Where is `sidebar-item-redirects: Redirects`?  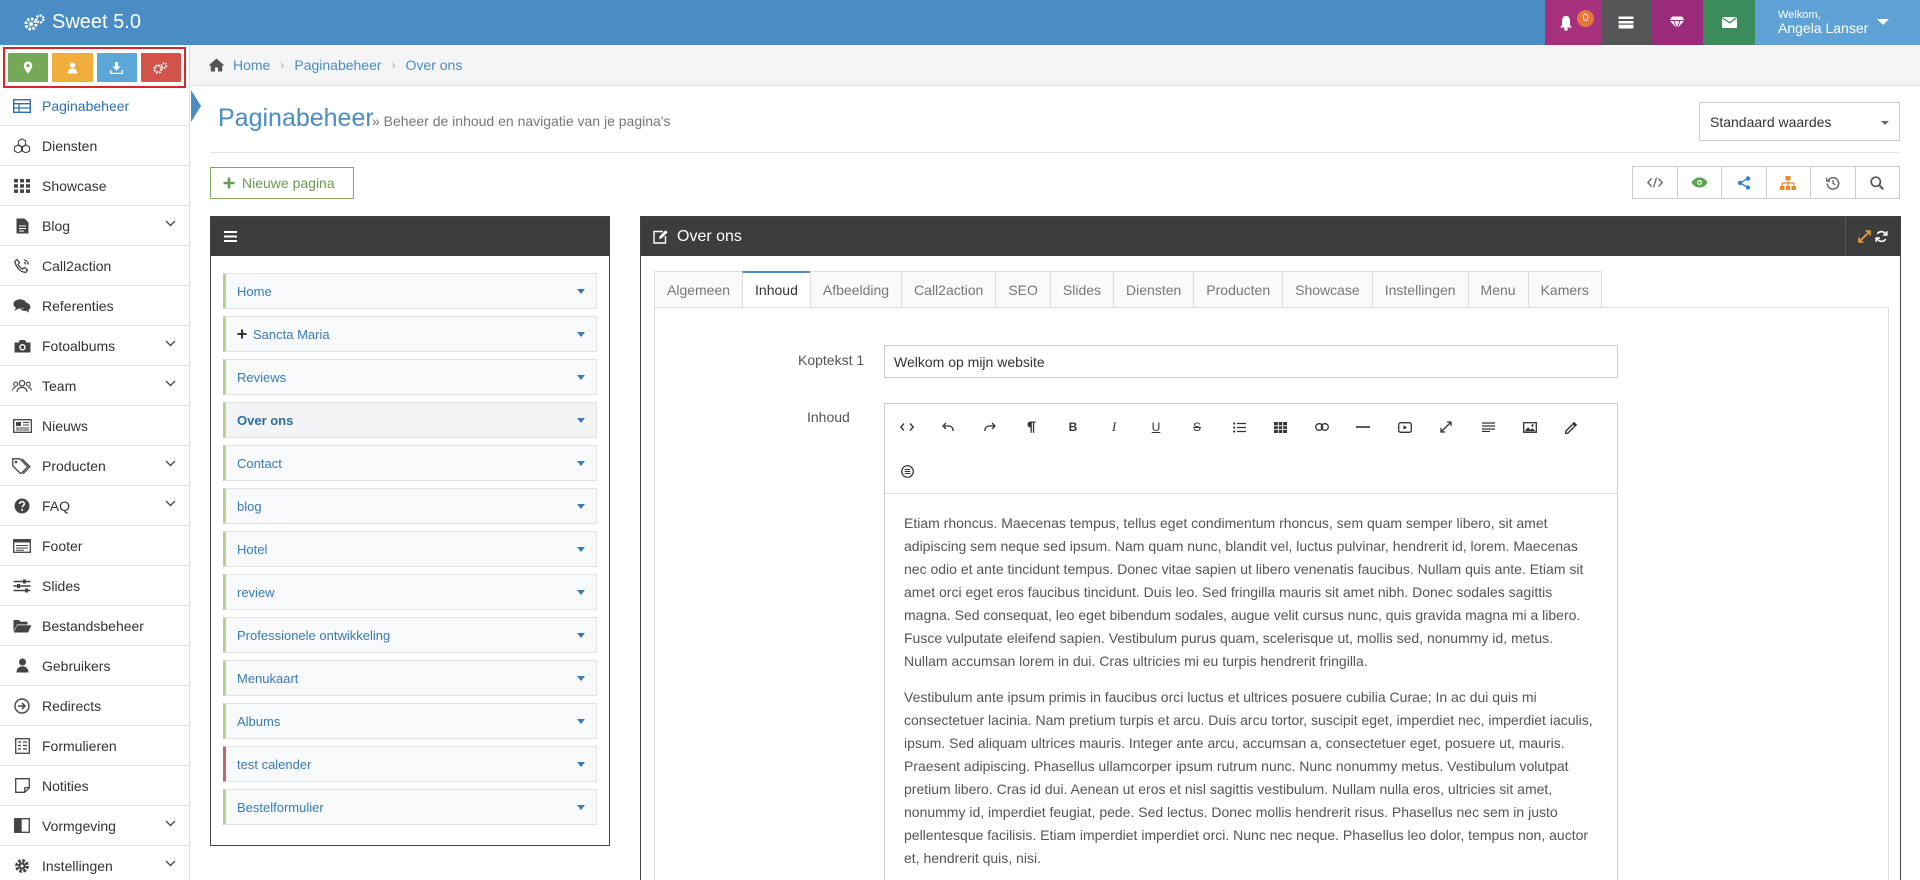
sidebar-item-redirects: Redirects is located at coordinates (95, 706).